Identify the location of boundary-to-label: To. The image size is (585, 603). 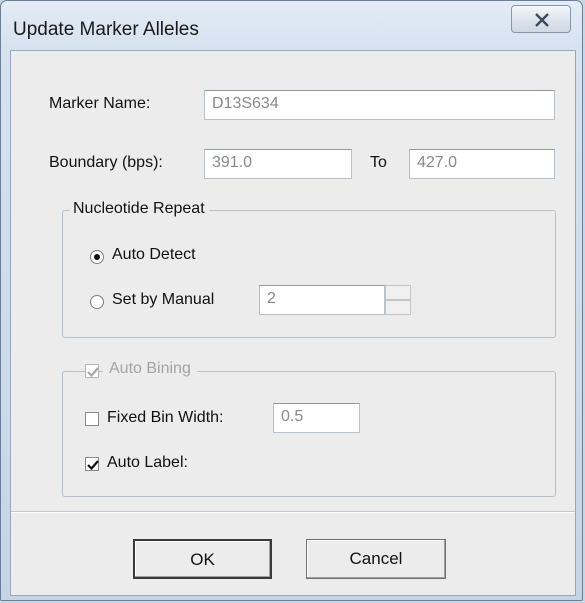
(378, 162).